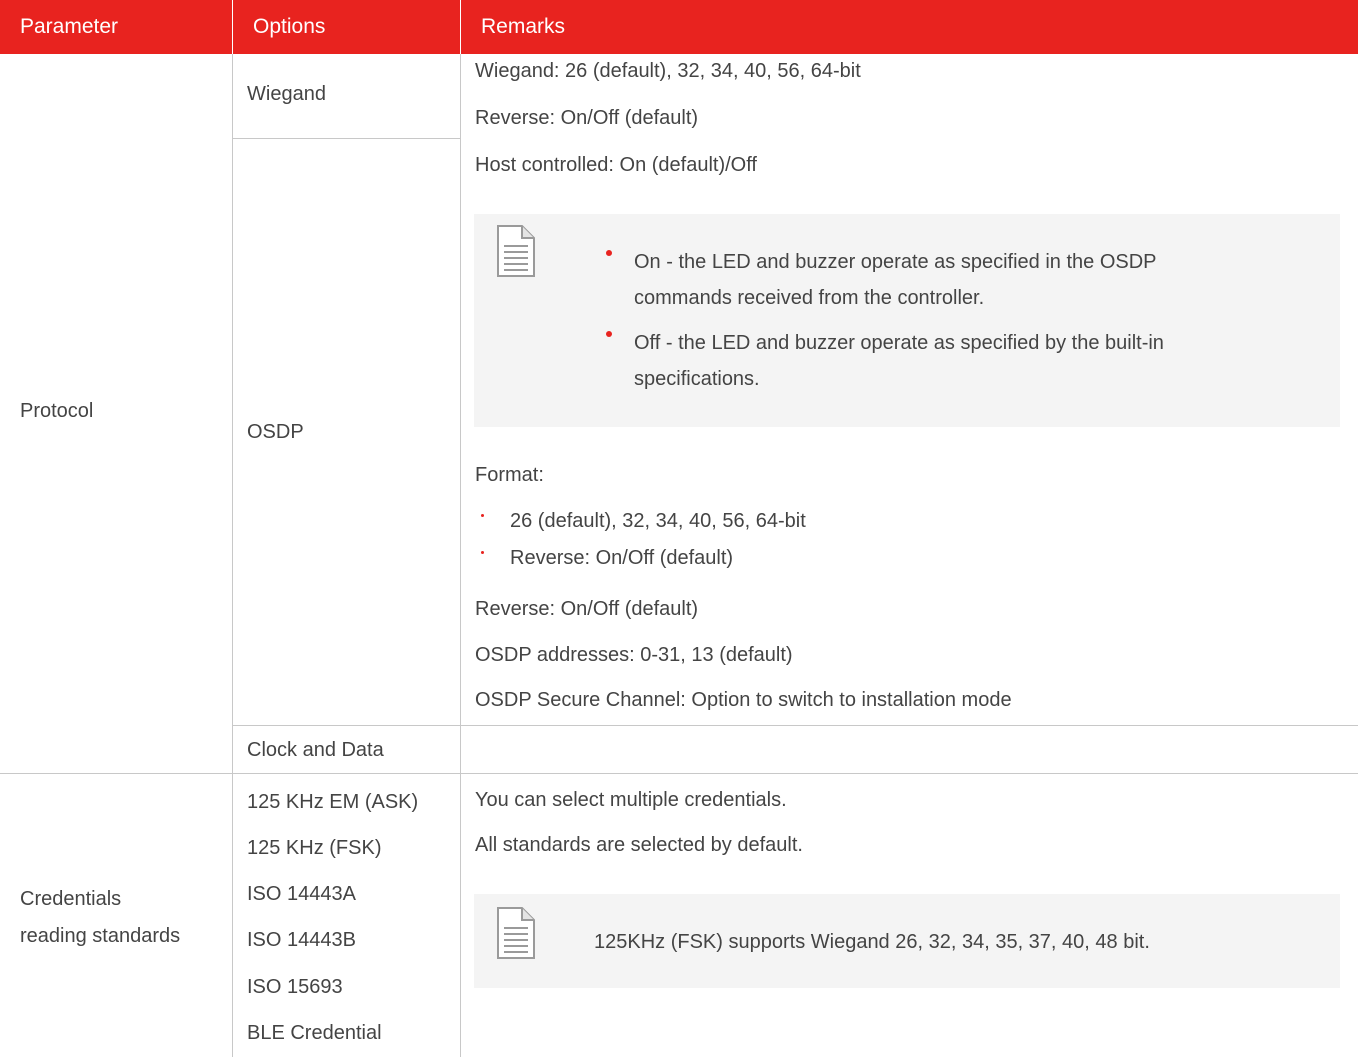 The image size is (1358, 1057). Describe the element at coordinates (587, 609) in the screenshot. I see `remark-osdp-reverse: Reverse: On/Off (default)` at that location.